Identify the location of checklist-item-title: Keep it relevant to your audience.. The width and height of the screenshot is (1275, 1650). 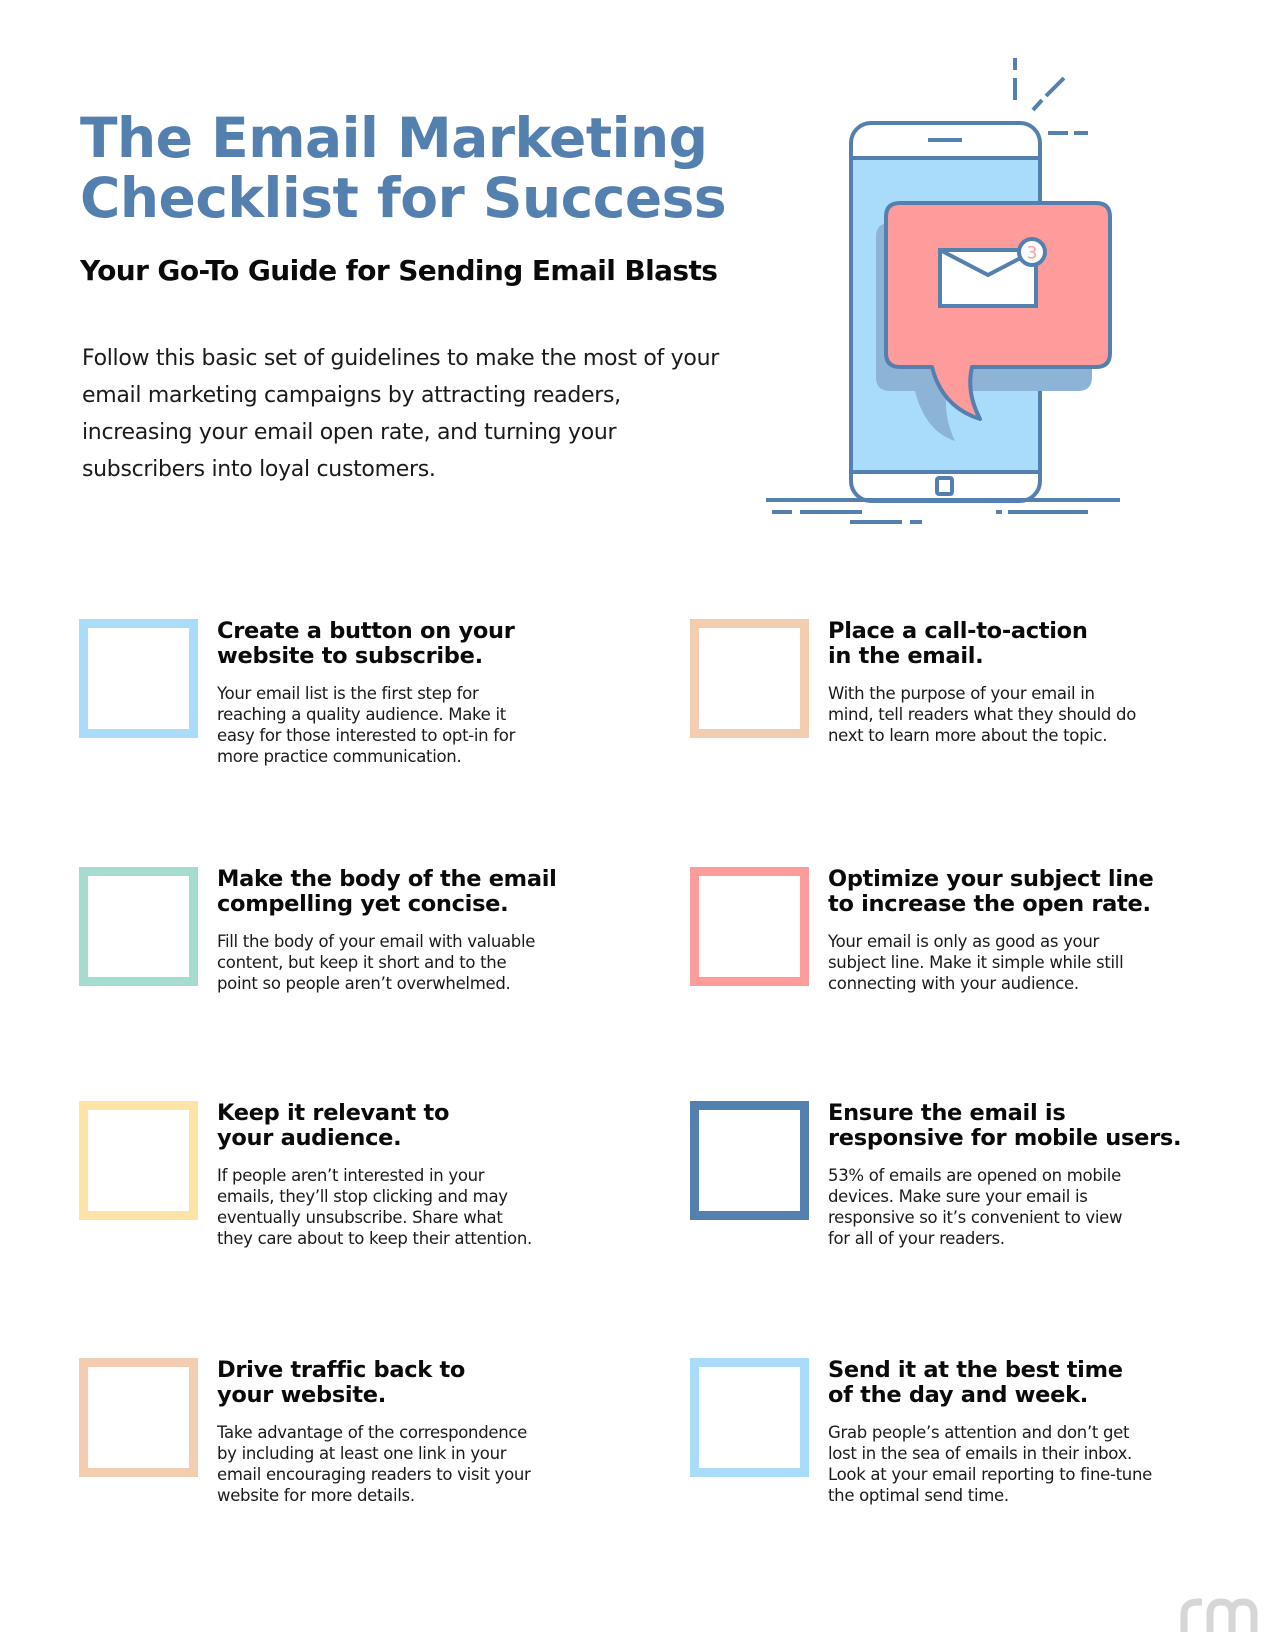
(333, 1125).